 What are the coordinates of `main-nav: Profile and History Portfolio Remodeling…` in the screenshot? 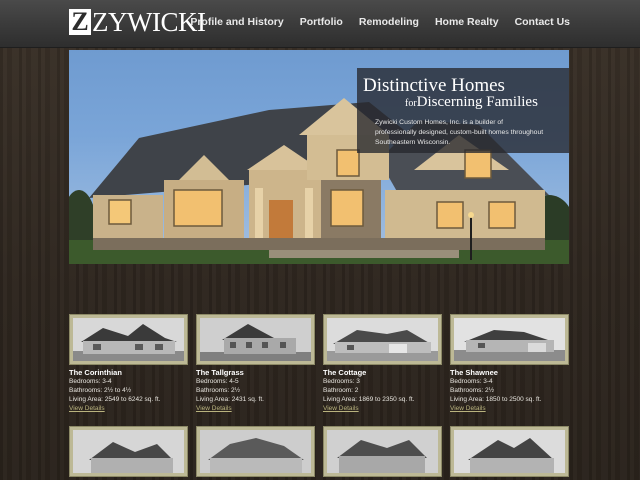 It's located at (372, 22).